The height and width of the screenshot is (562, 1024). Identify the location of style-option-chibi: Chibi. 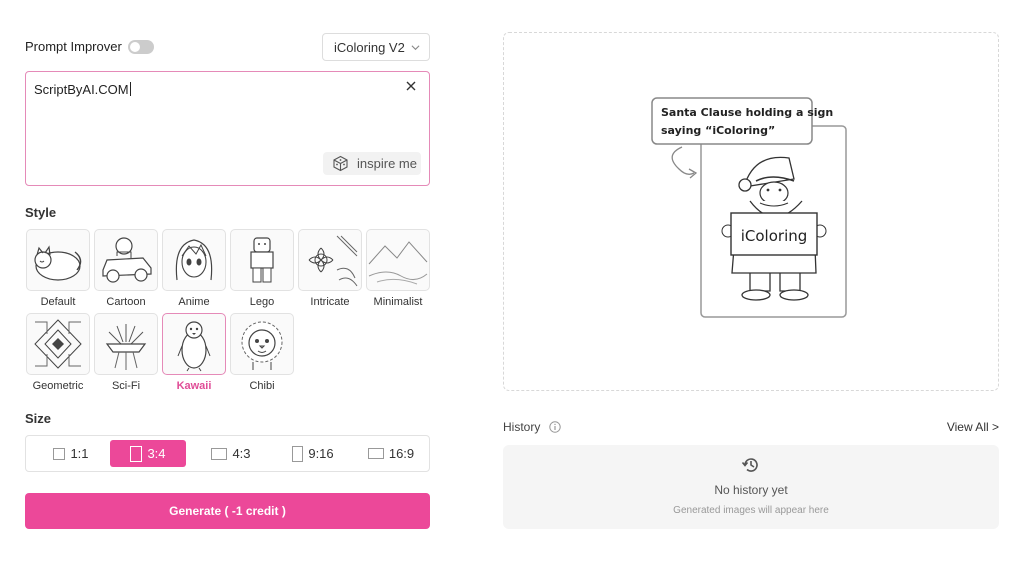
(262, 352).